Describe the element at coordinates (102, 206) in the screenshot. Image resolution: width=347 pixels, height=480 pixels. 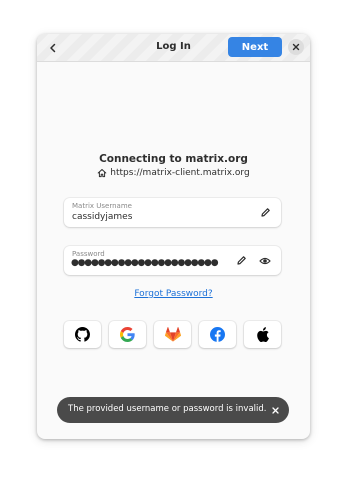
I see `username-label: Matrix Username` at that location.